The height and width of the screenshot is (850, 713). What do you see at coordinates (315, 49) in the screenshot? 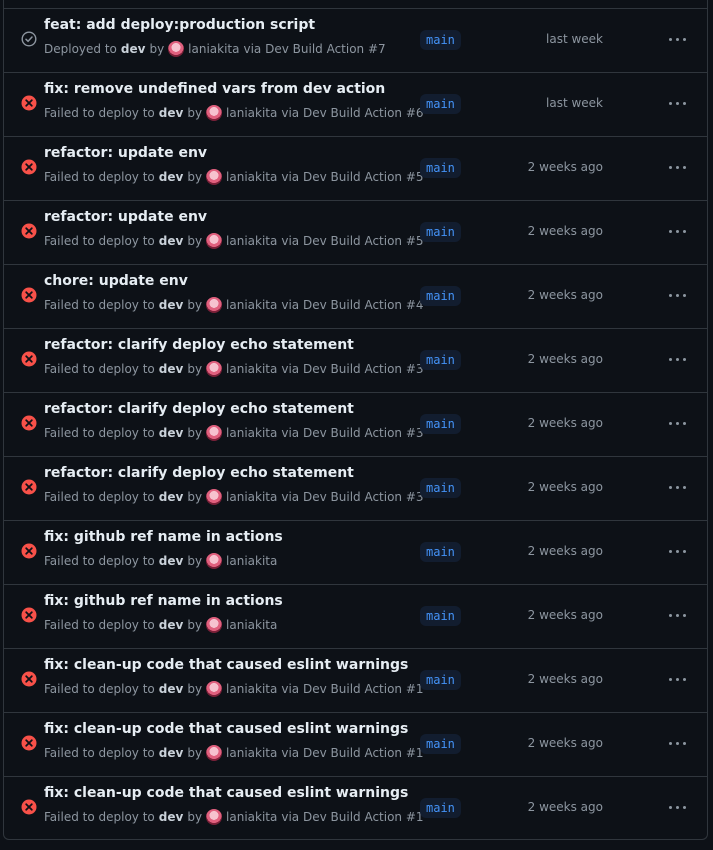
I see `workflow-link: via Dev Build Action #7` at bounding box center [315, 49].